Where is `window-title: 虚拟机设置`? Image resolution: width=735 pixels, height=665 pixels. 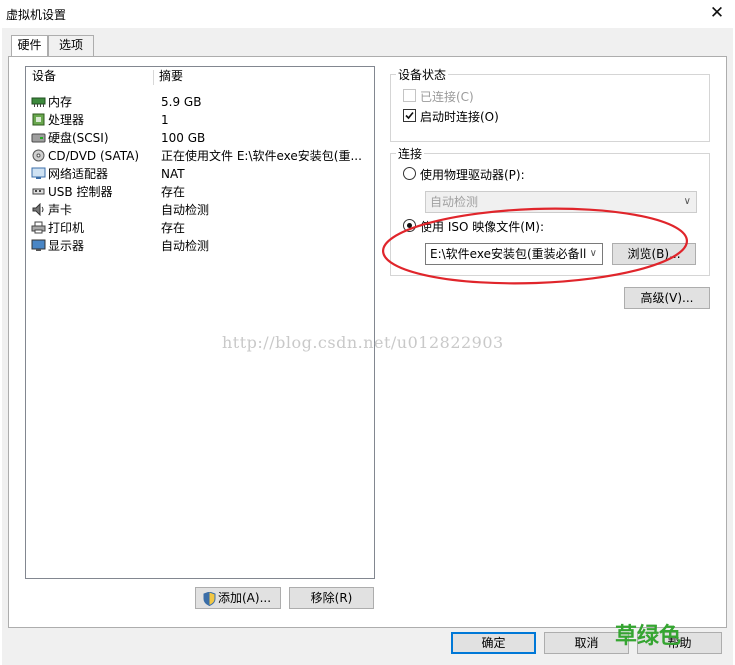 window-title: 虚拟机设置 is located at coordinates (36, 15).